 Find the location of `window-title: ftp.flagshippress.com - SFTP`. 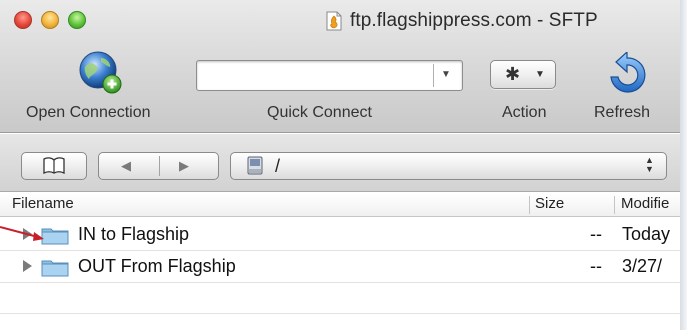

window-title: ftp.flagshippress.com - SFTP is located at coordinates (462, 21).